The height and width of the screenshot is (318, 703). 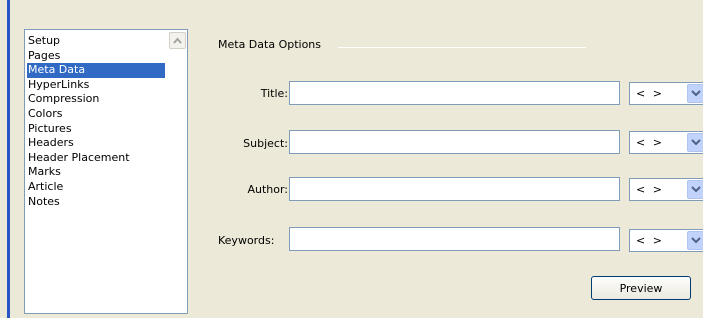 What do you see at coordinates (96, 41) in the screenshot?
I see `category-item-setup: Setup` at bounding box center [96, 41].